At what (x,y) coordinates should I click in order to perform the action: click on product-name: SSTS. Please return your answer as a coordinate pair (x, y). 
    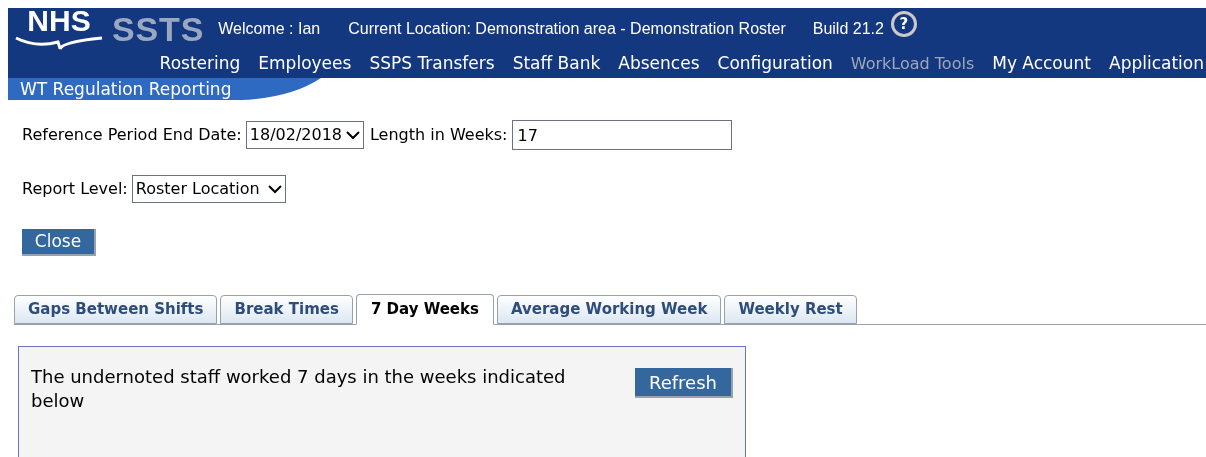
    Looking at the image, I should click on (158, 29).